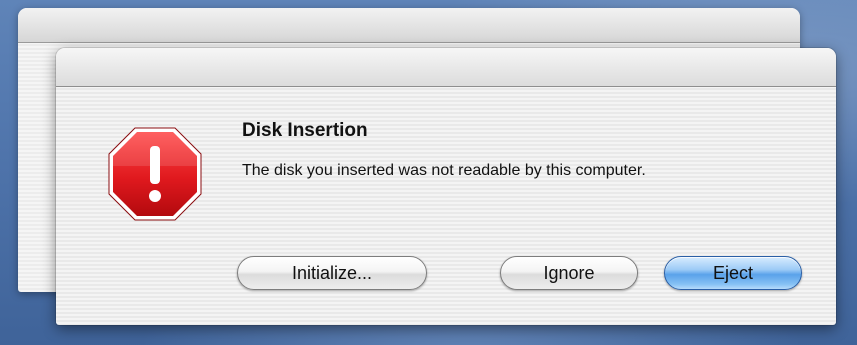 This screenshot has height=345, width=857. What do you see at coordinates (733, 273) in the screenshot?
I see `eject-button: Eject` at bounding box center [733, 273].